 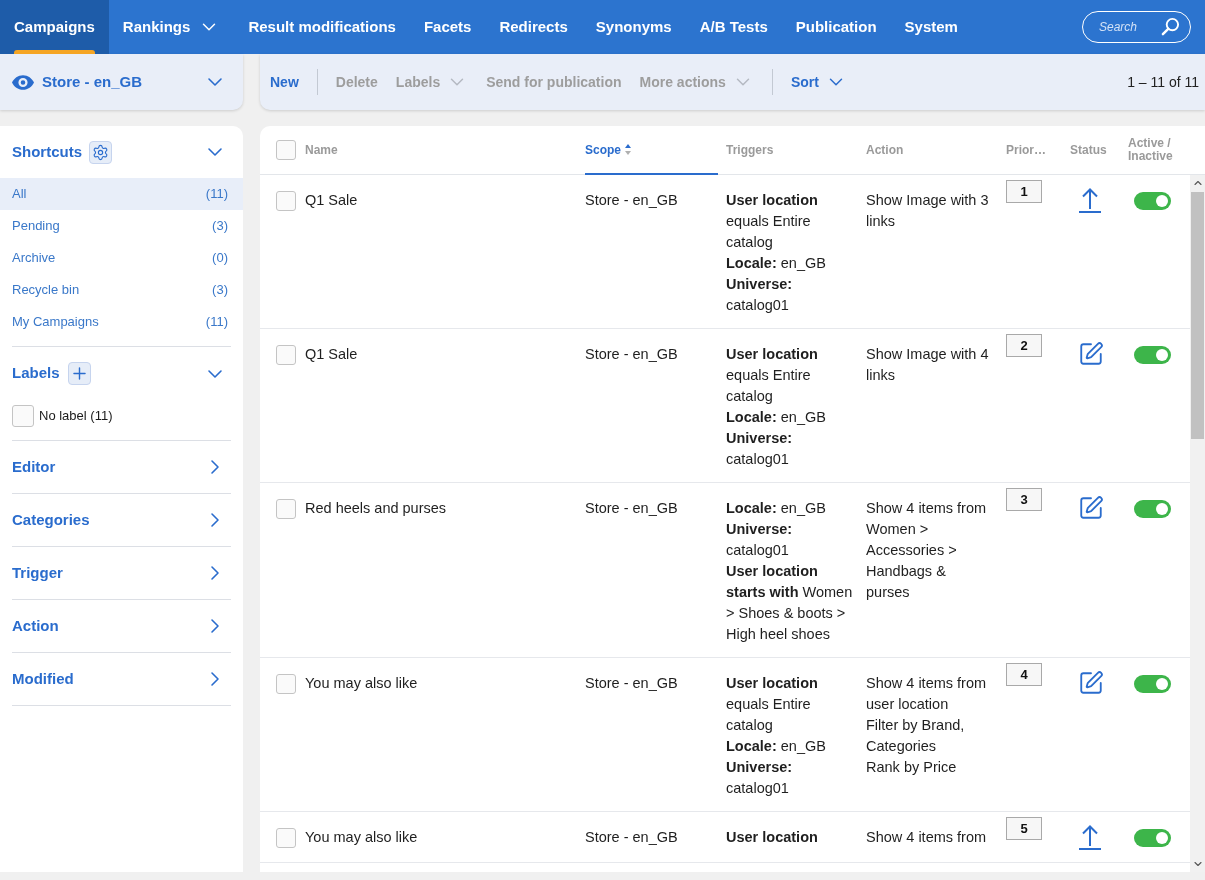 I want to click on trigger-condition: User location starts with Women > Shoes & boots > High heel shoes, so click(x=790, y=603).